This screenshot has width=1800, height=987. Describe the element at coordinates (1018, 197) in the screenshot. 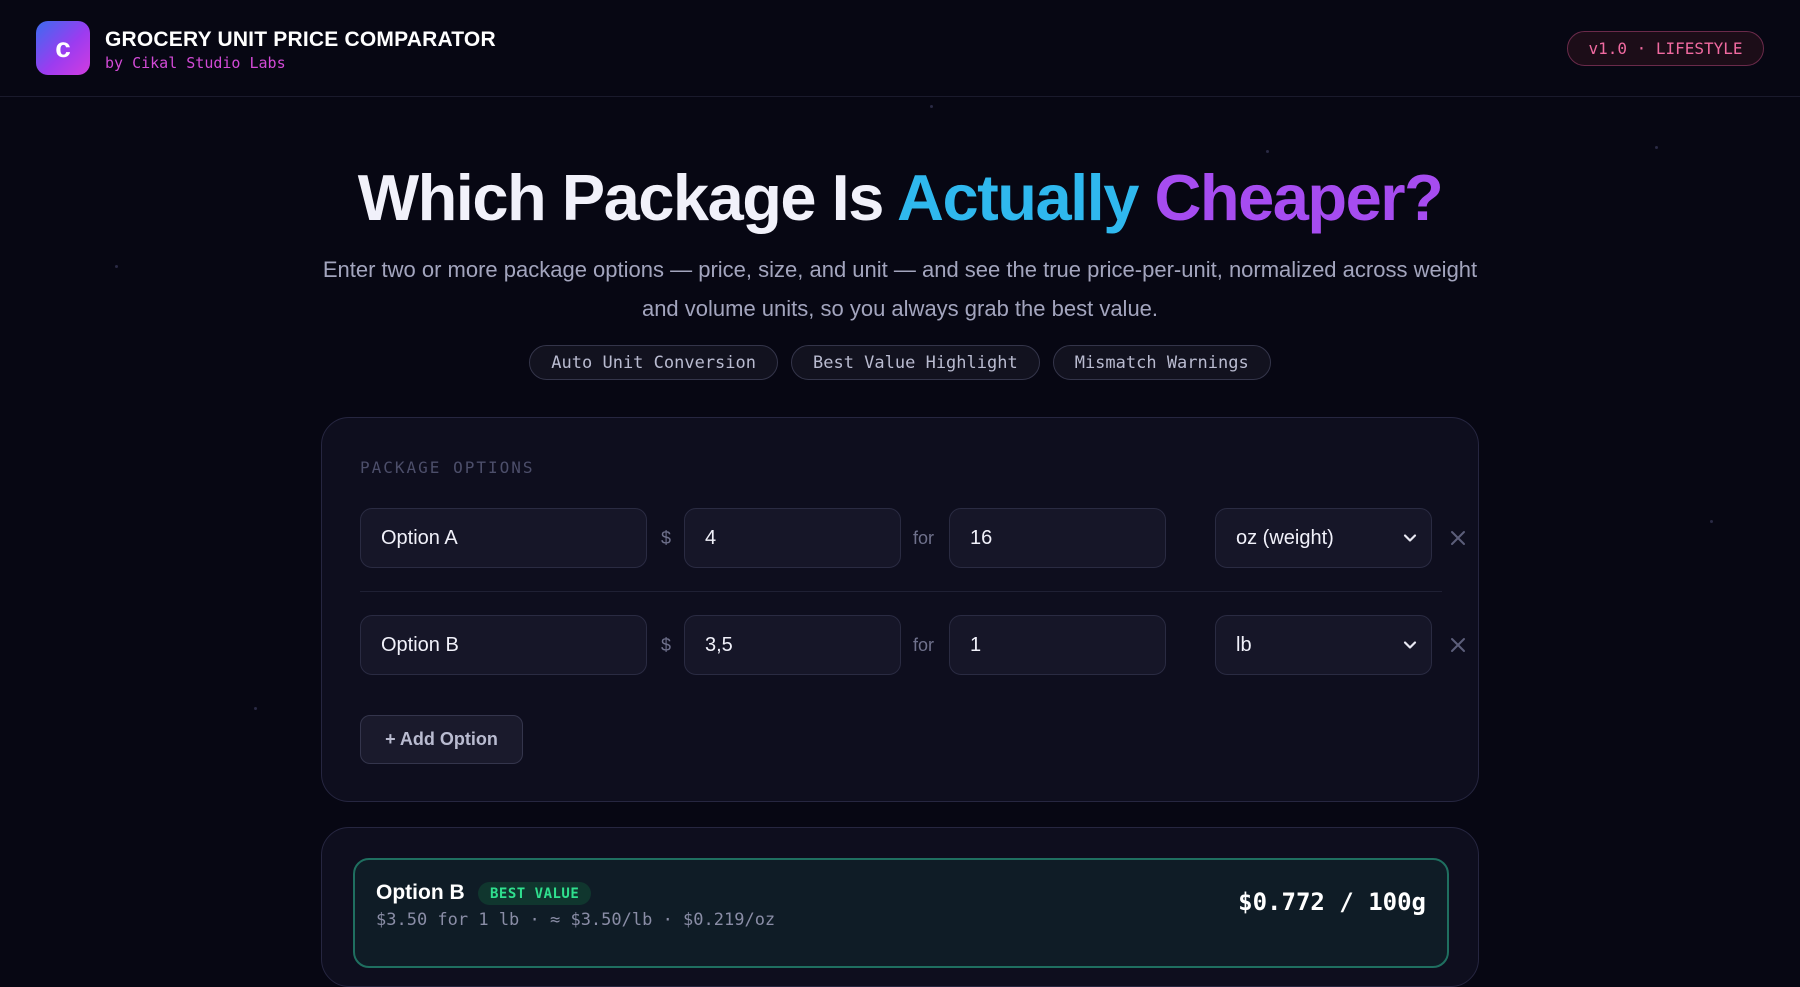

I see `hero-title-highlight-actually: Actually` at that location.